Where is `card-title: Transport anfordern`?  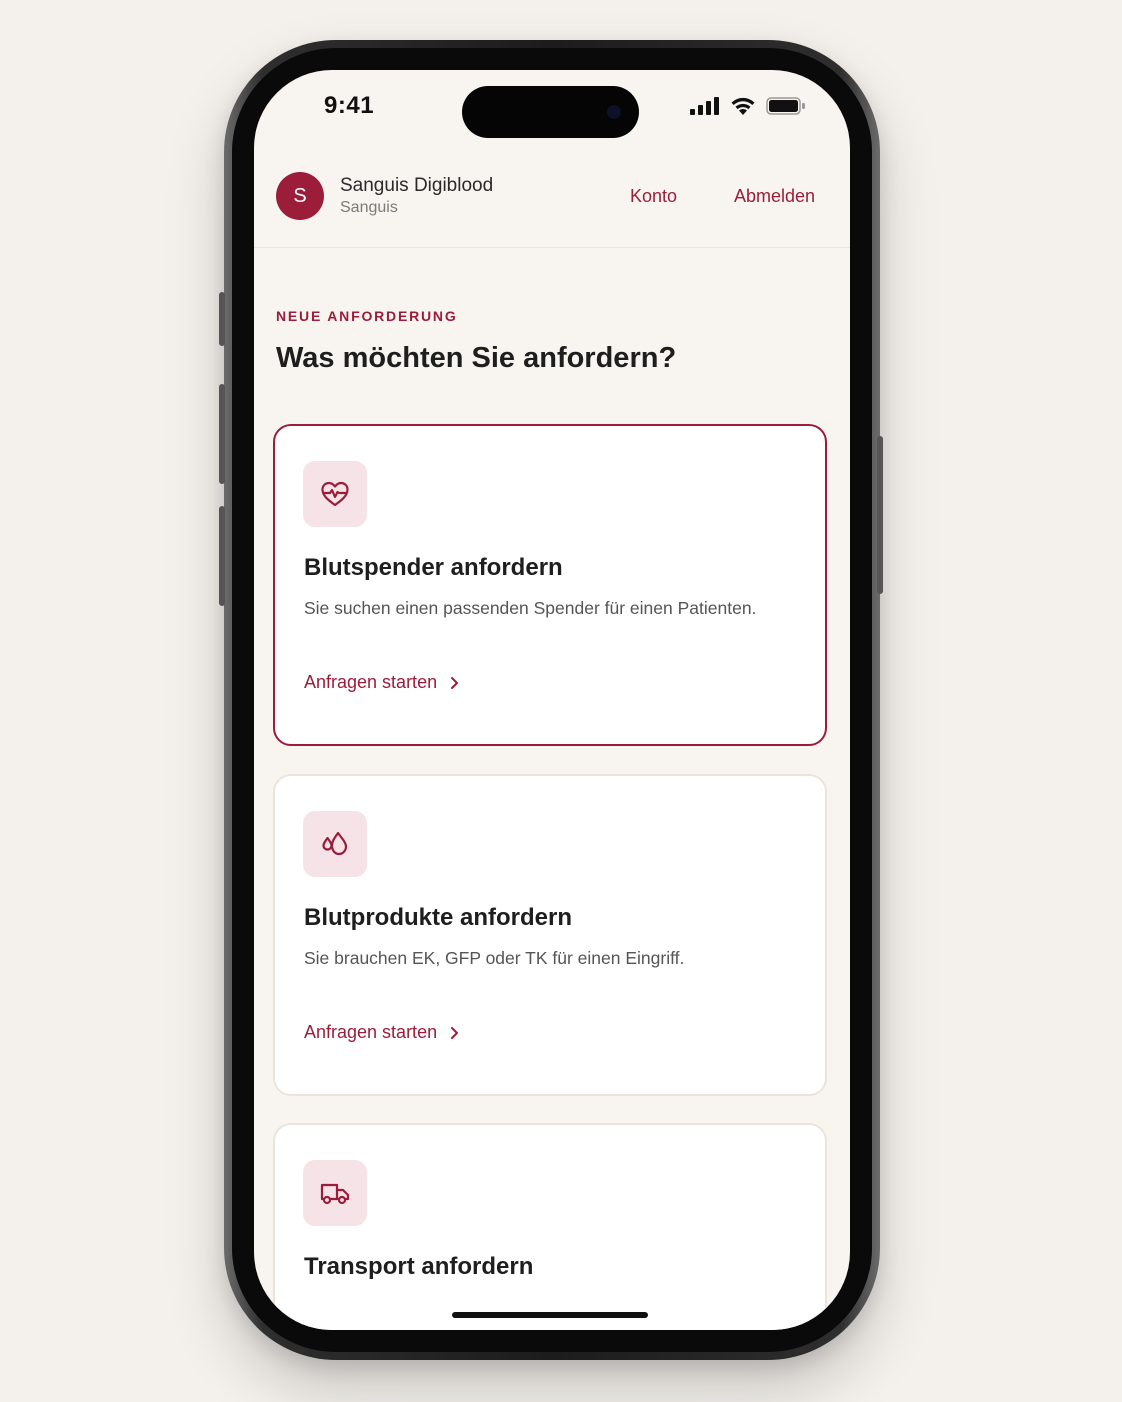
card-title: Transport anfordern is located at coordinates (419, 1266).